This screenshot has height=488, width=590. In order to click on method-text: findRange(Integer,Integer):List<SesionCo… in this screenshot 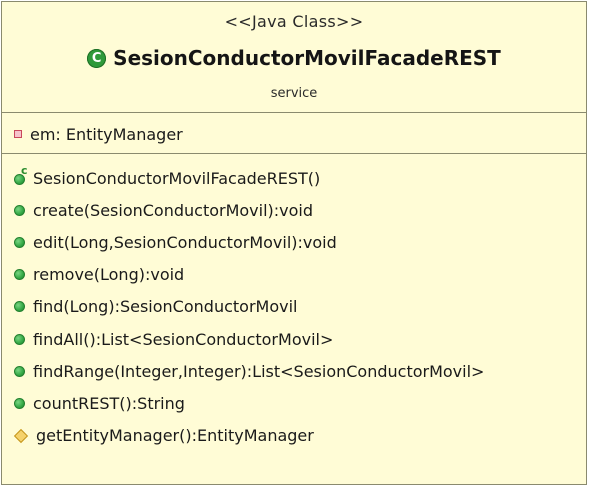, I will do `click(259, 371)`.